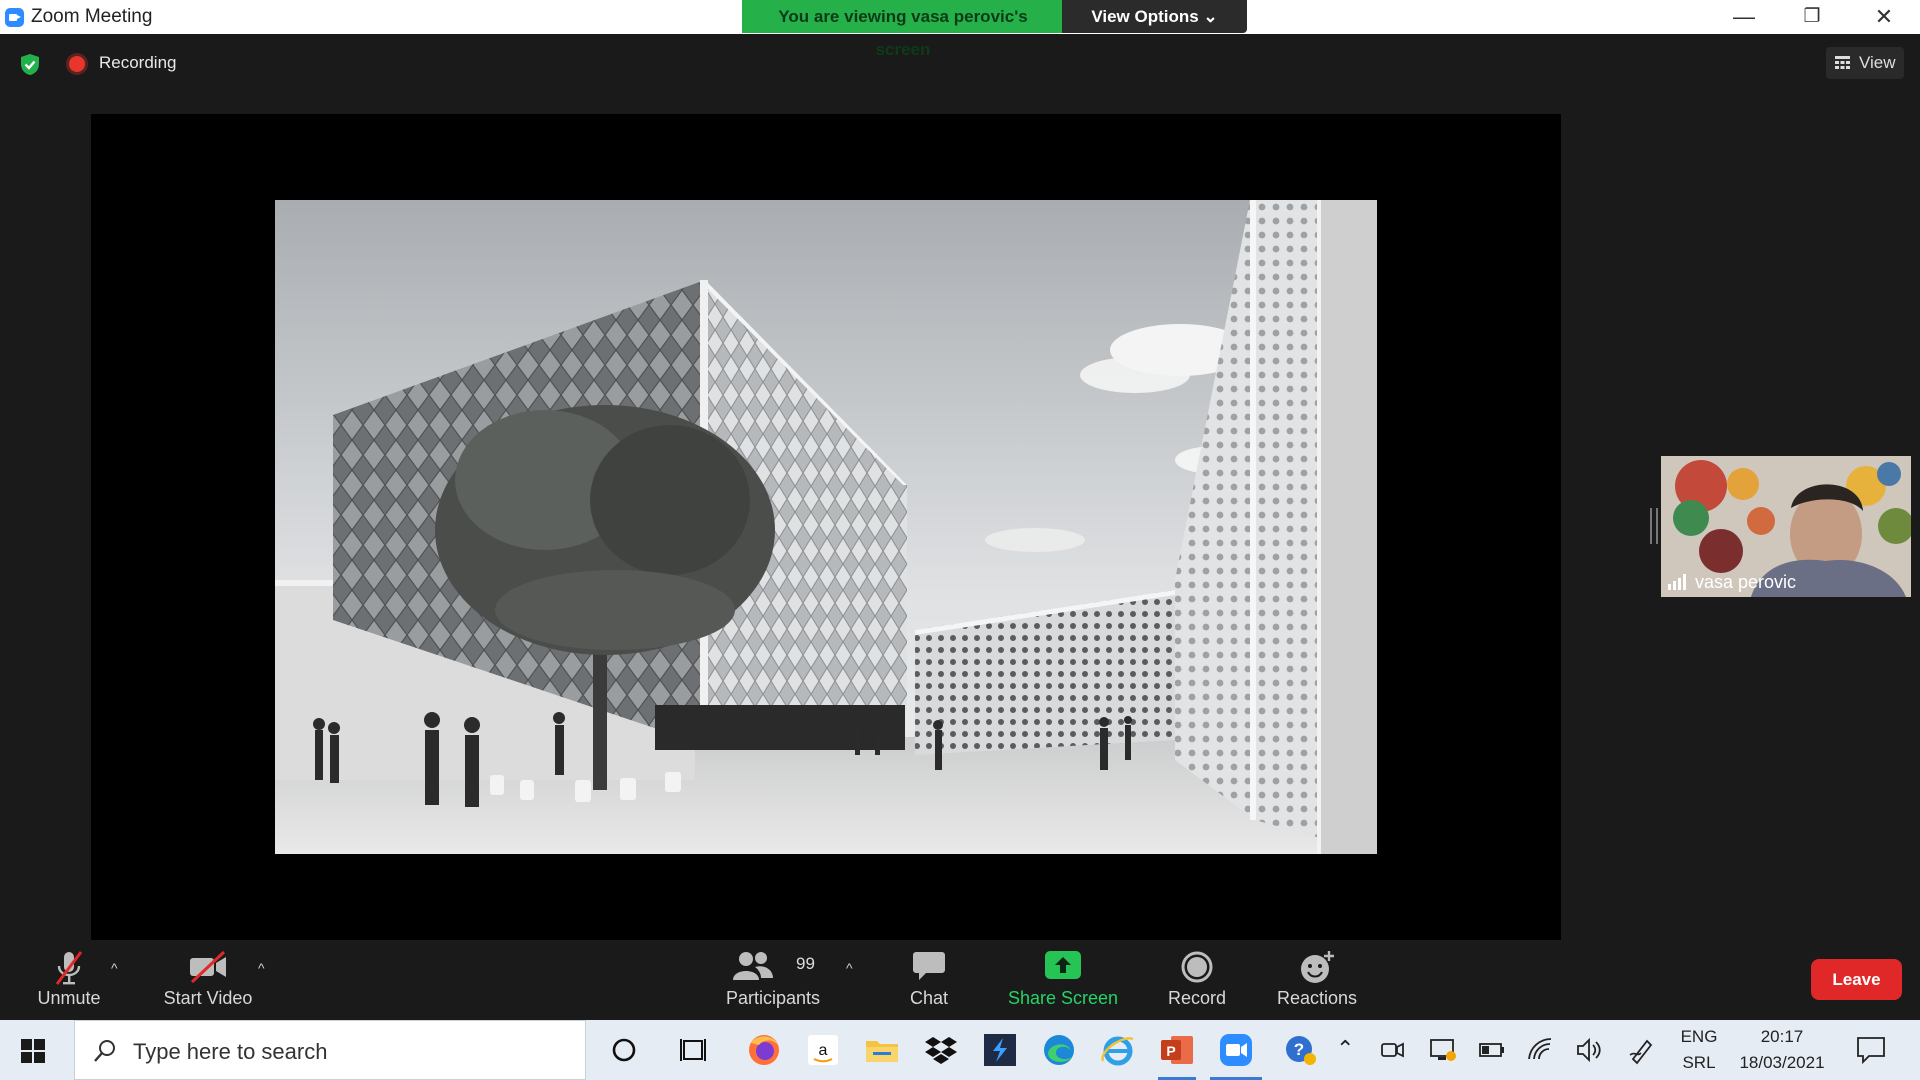 This screenshot has height=1080, width=1920. What do you see at coordinates (753, 966) in the screenshot?
I see `participants-icon` at bounding box center [753, 966].